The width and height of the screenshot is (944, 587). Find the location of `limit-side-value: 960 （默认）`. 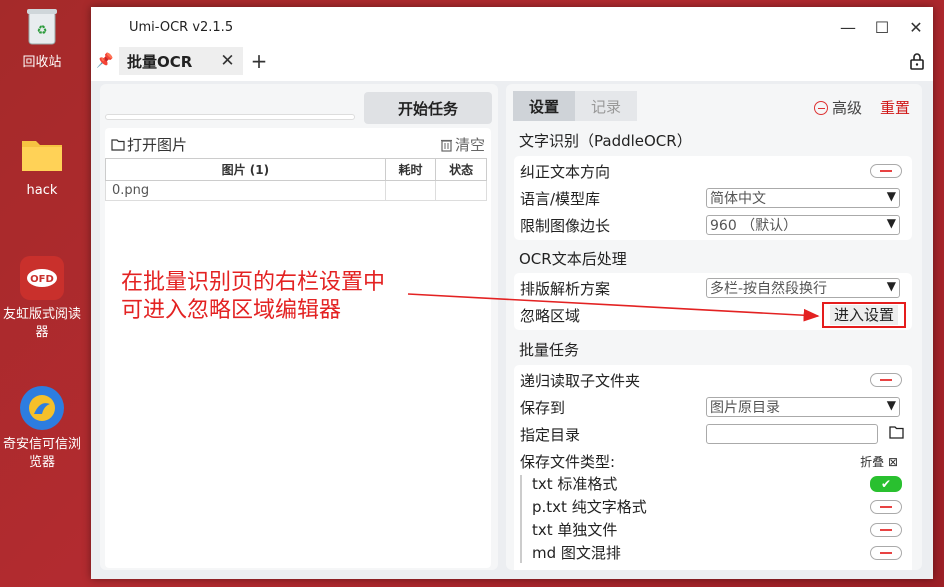

limit-side-value: 960 （默认） is located at coordinates (754, 226).